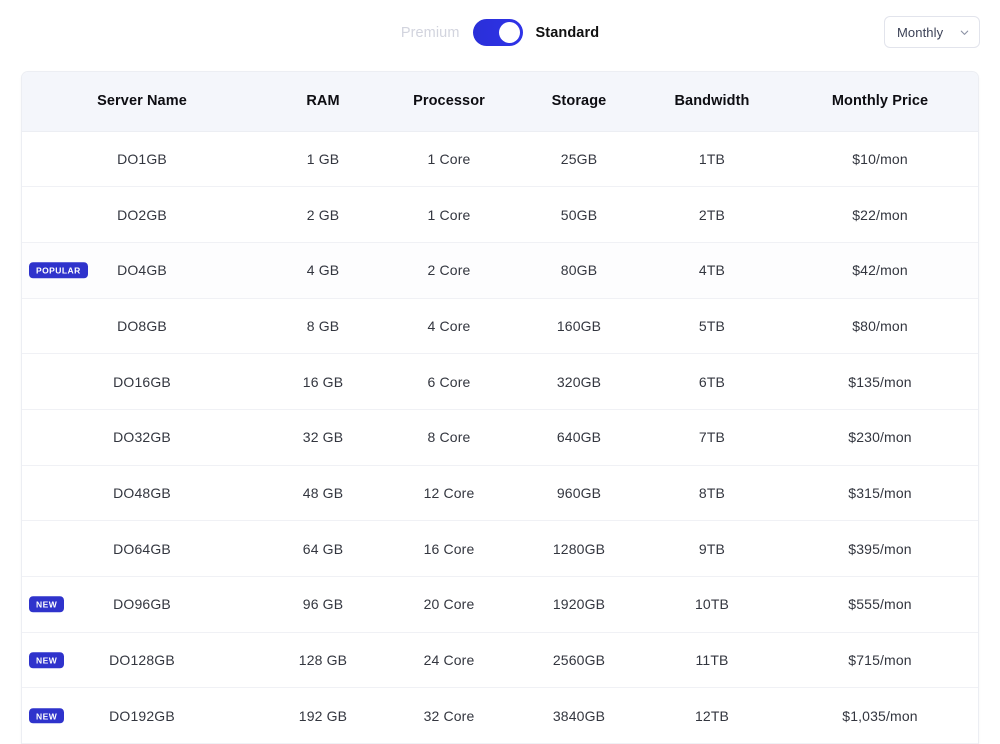  I want to click on cell-monthly-price: $42/mon, so click(879, 270).